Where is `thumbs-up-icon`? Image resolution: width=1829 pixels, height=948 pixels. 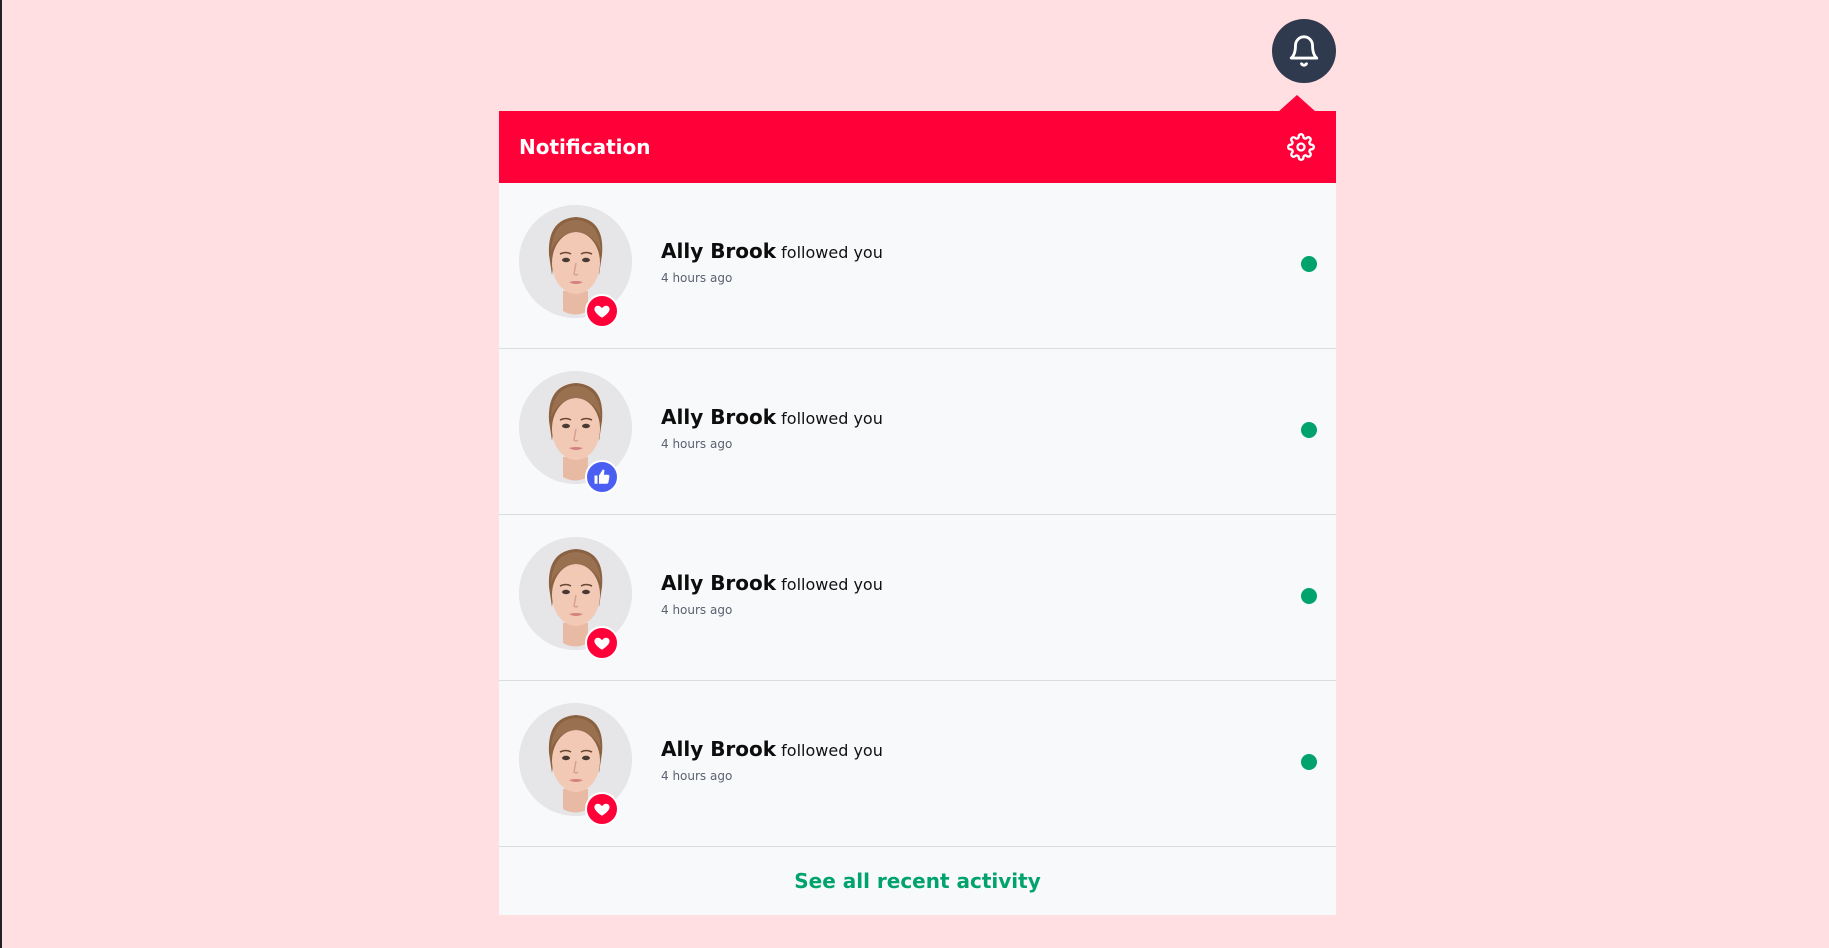
thumbs-up-icon is located at coordinates (602, 476).